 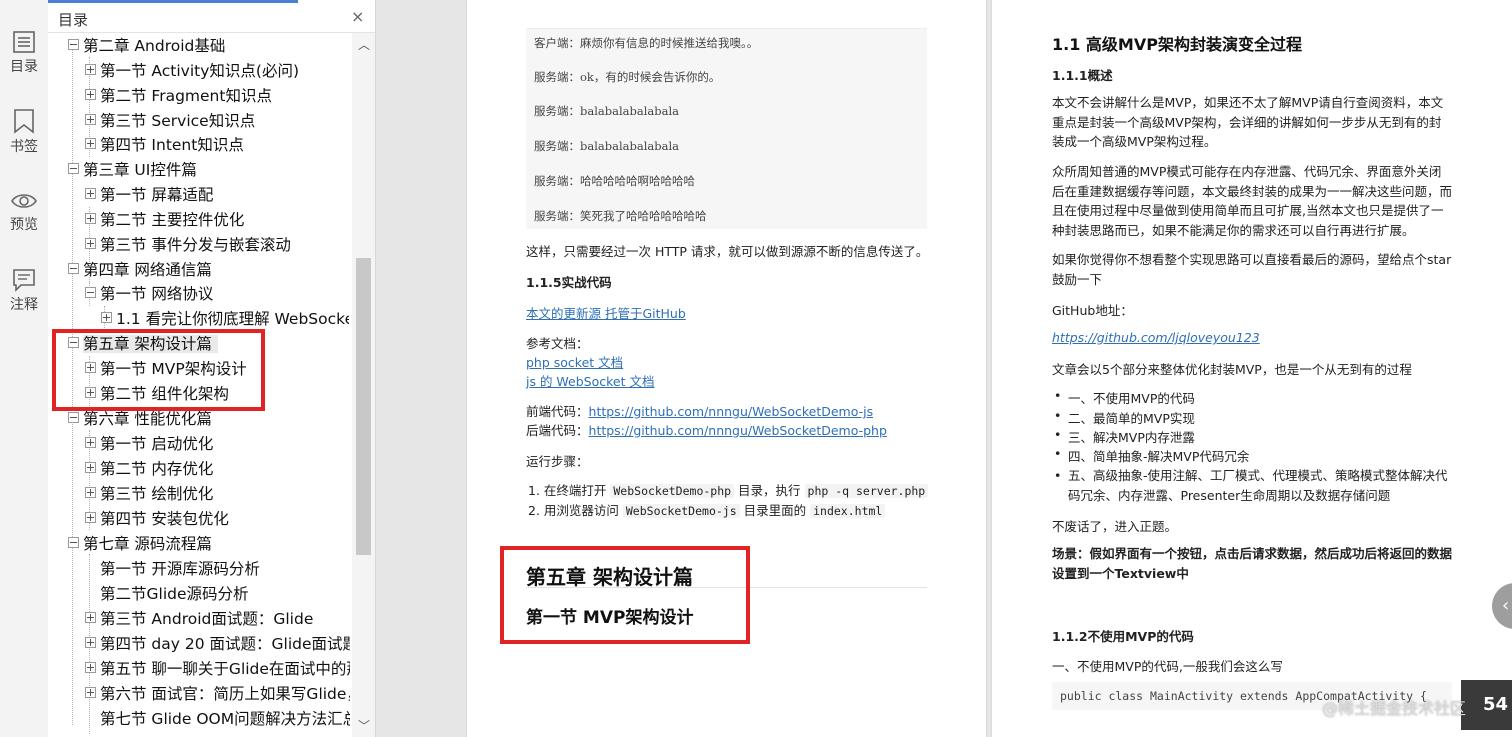 I want to click on github-label: GitHub地址：, so click(x=1092, y=310).